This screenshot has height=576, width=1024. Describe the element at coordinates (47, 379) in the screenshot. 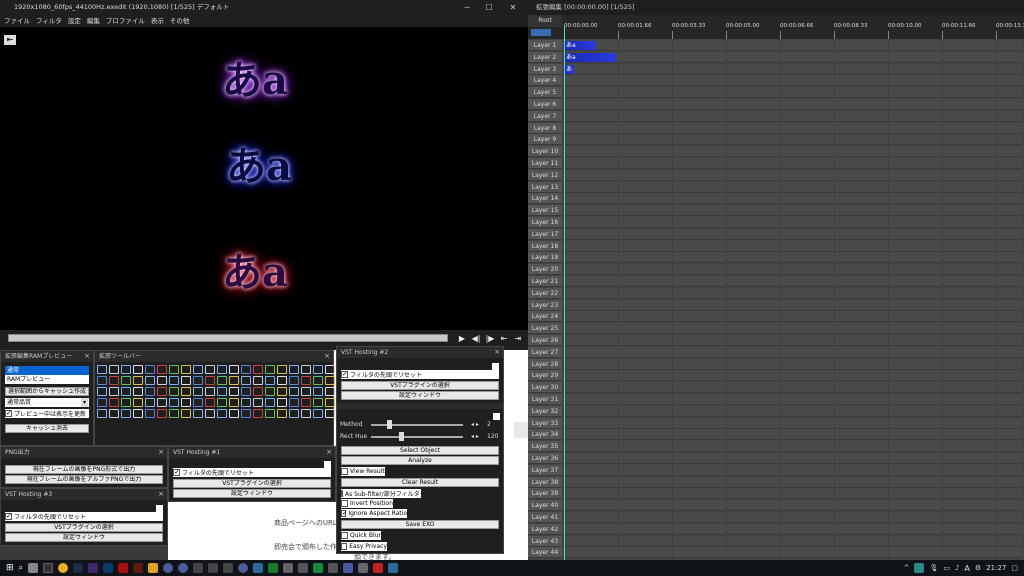

I see `list-item: RAMプレビュー` at that location.